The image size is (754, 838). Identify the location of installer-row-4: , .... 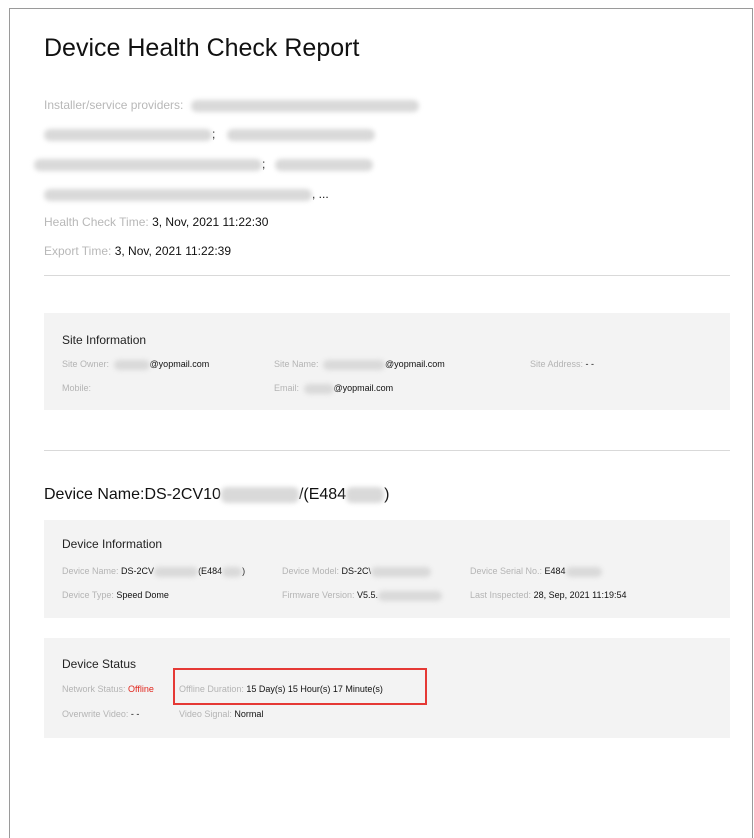
(186, 194).